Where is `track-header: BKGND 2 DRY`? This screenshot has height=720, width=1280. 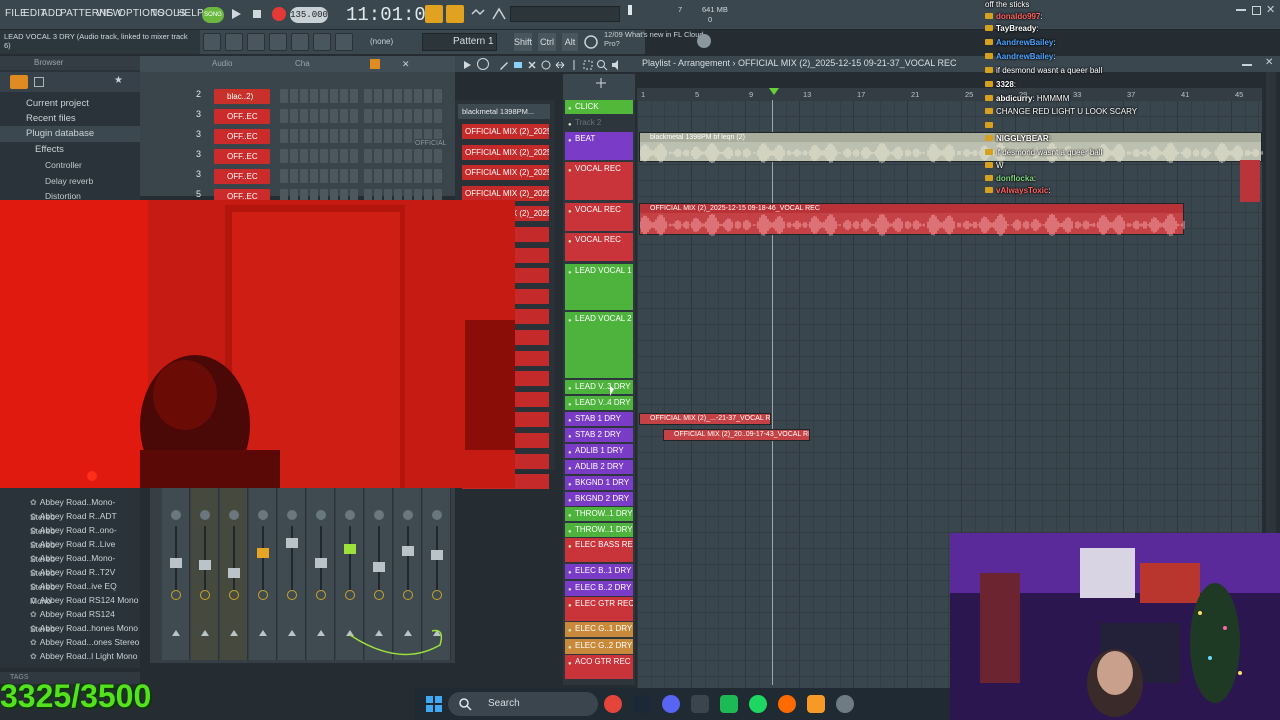
track-header: BKGND 2 DRY is located at coordinates (599, 499).